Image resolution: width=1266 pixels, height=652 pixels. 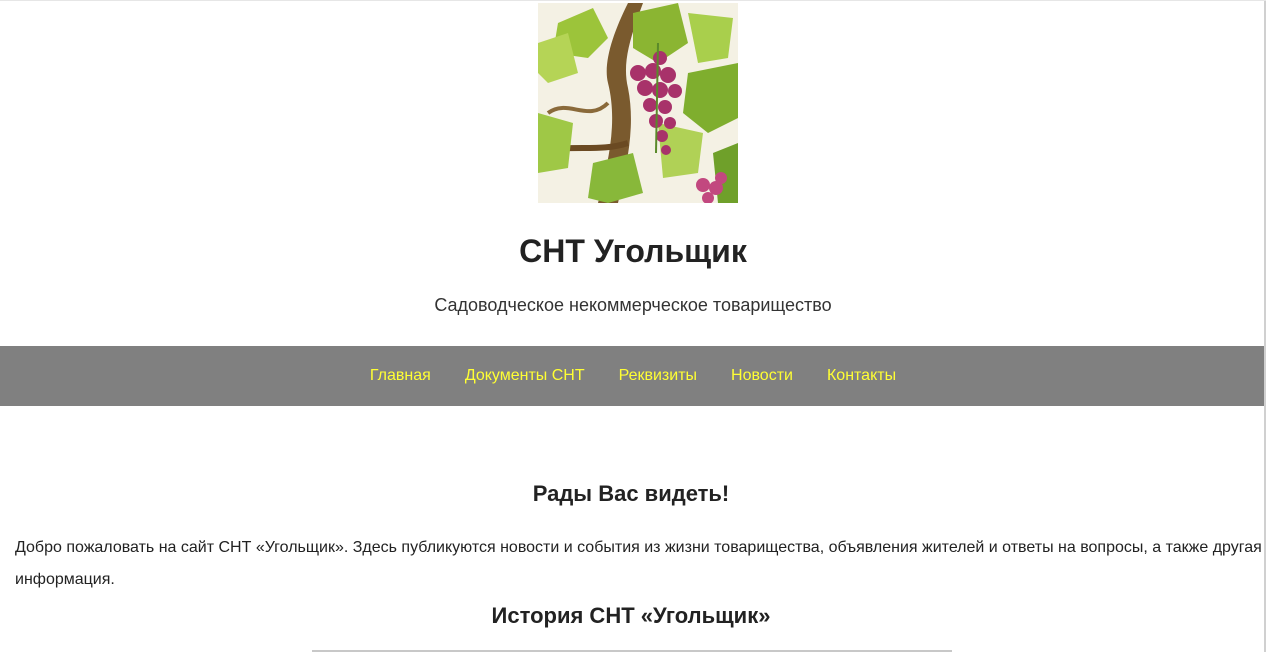 I want to click on grapevine-logo-image, so click(x=638, y=103).